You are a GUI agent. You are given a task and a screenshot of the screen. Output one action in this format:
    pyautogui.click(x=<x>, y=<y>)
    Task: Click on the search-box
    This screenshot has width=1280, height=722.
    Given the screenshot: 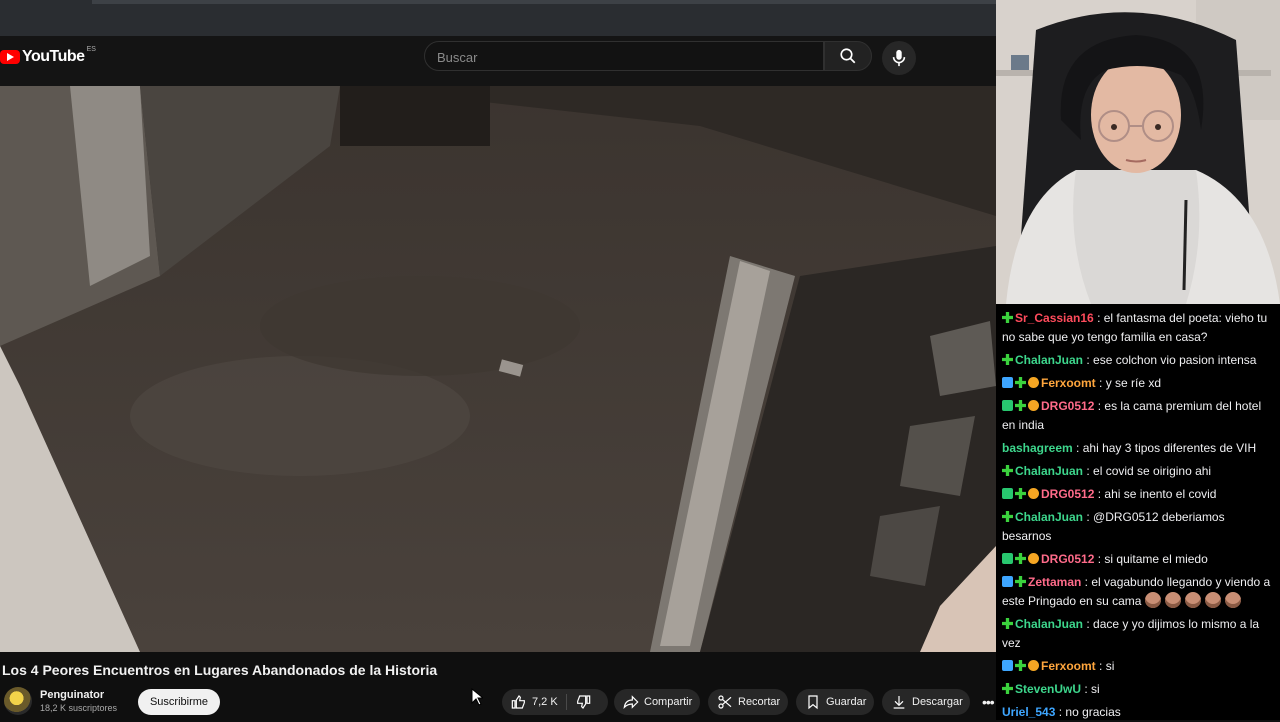 What is the action you would take?
    pyautogui.click(x=624, y=56)
    